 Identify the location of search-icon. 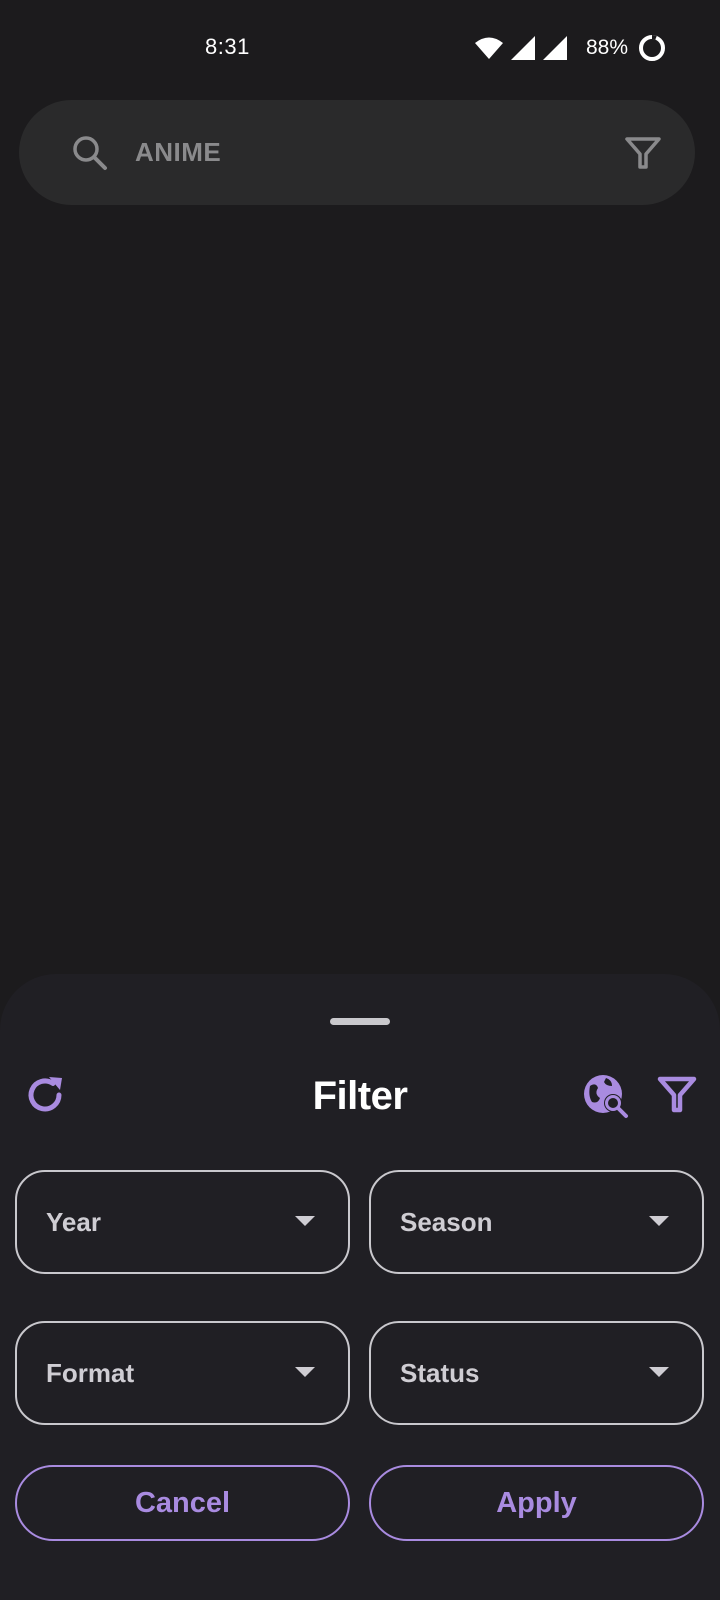
(90, 153).